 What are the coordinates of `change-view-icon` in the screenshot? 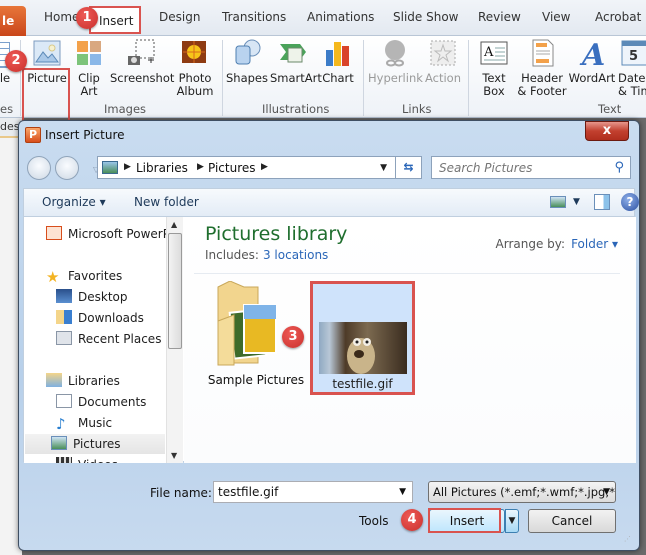 It's located at (558, 202).